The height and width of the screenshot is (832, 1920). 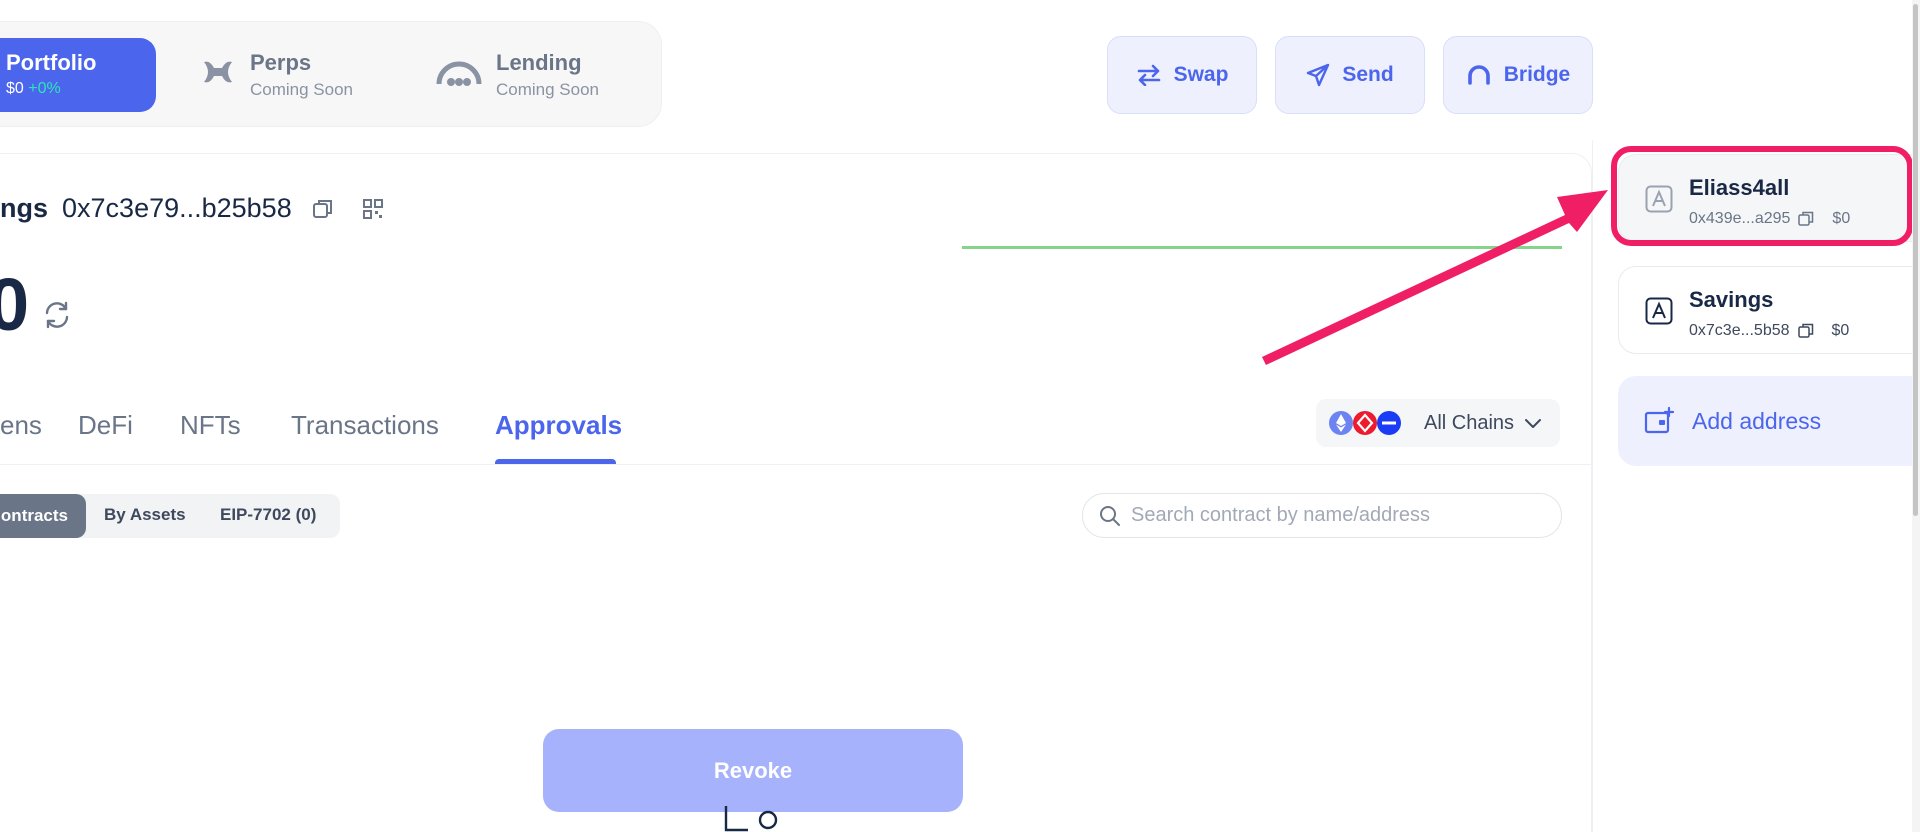 What do you see at coordinates (1435, 277) in the screenshot?
I see `annotation-arrow` at bounding box center [1435, 277].